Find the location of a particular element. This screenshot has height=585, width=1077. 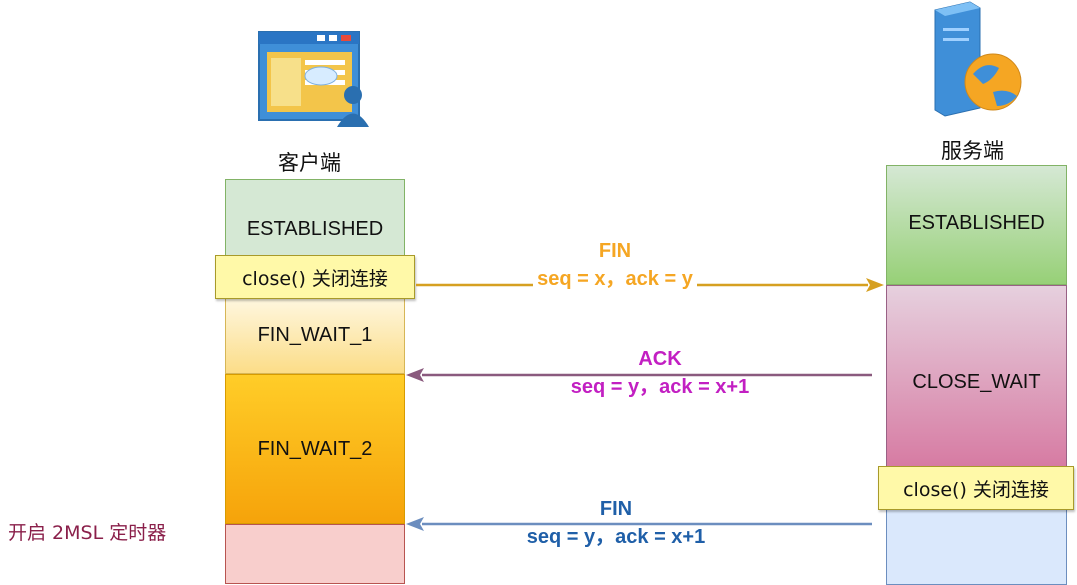

ack-message-detail: seq = y，ack = x+1 is located at coordinates (660, 387).